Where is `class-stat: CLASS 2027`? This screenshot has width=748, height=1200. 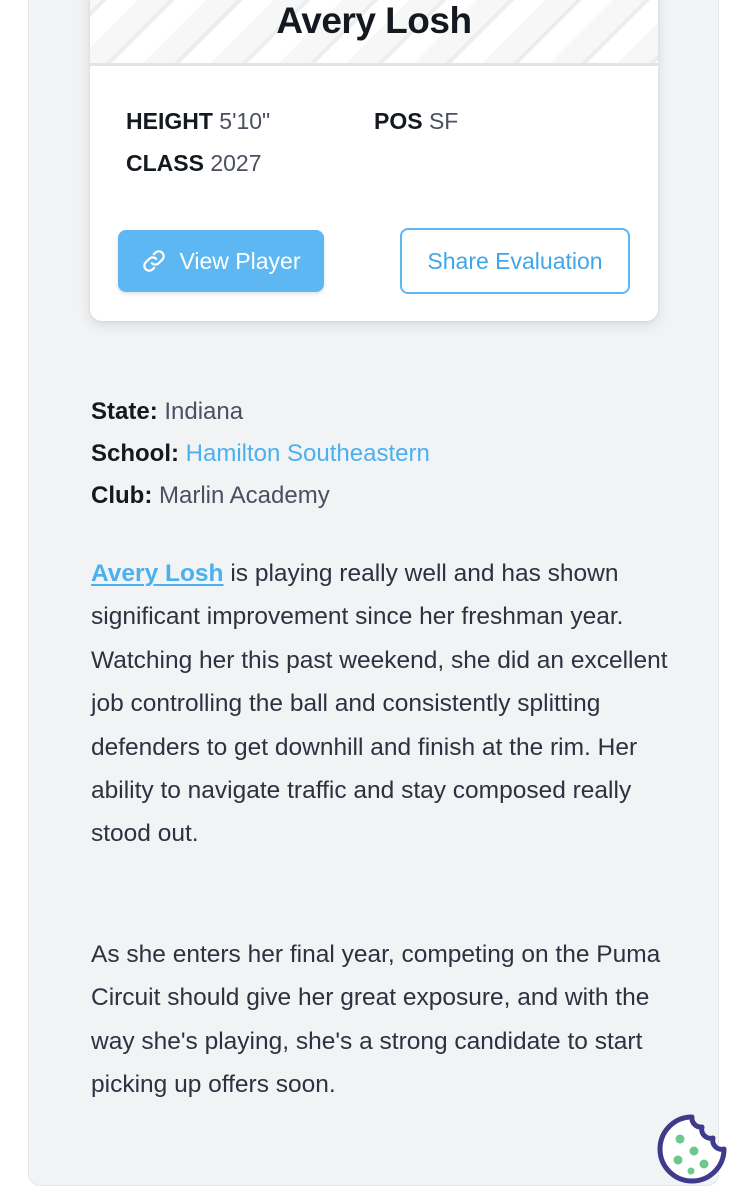 class-stat: CLASS 2027 is located at coordinates (194, 163).